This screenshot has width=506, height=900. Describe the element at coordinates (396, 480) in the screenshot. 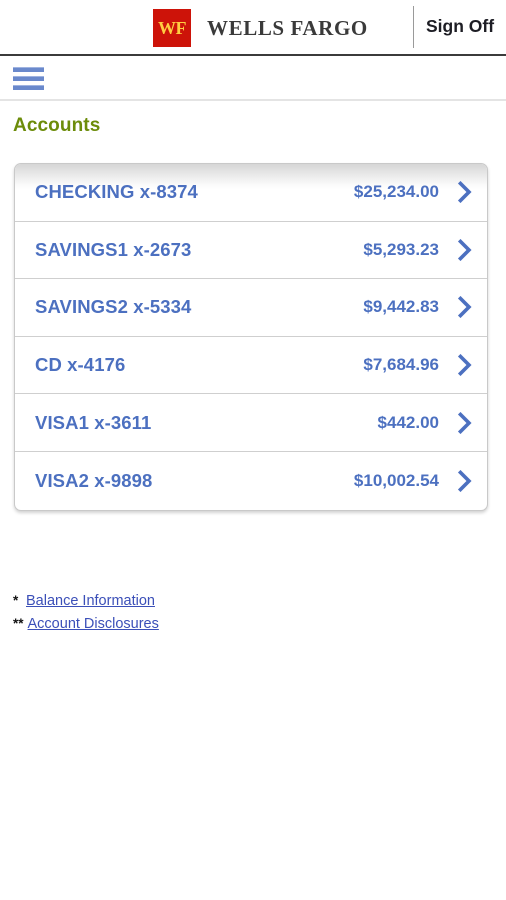

I see `account-balance: $10,002.54` at that location.